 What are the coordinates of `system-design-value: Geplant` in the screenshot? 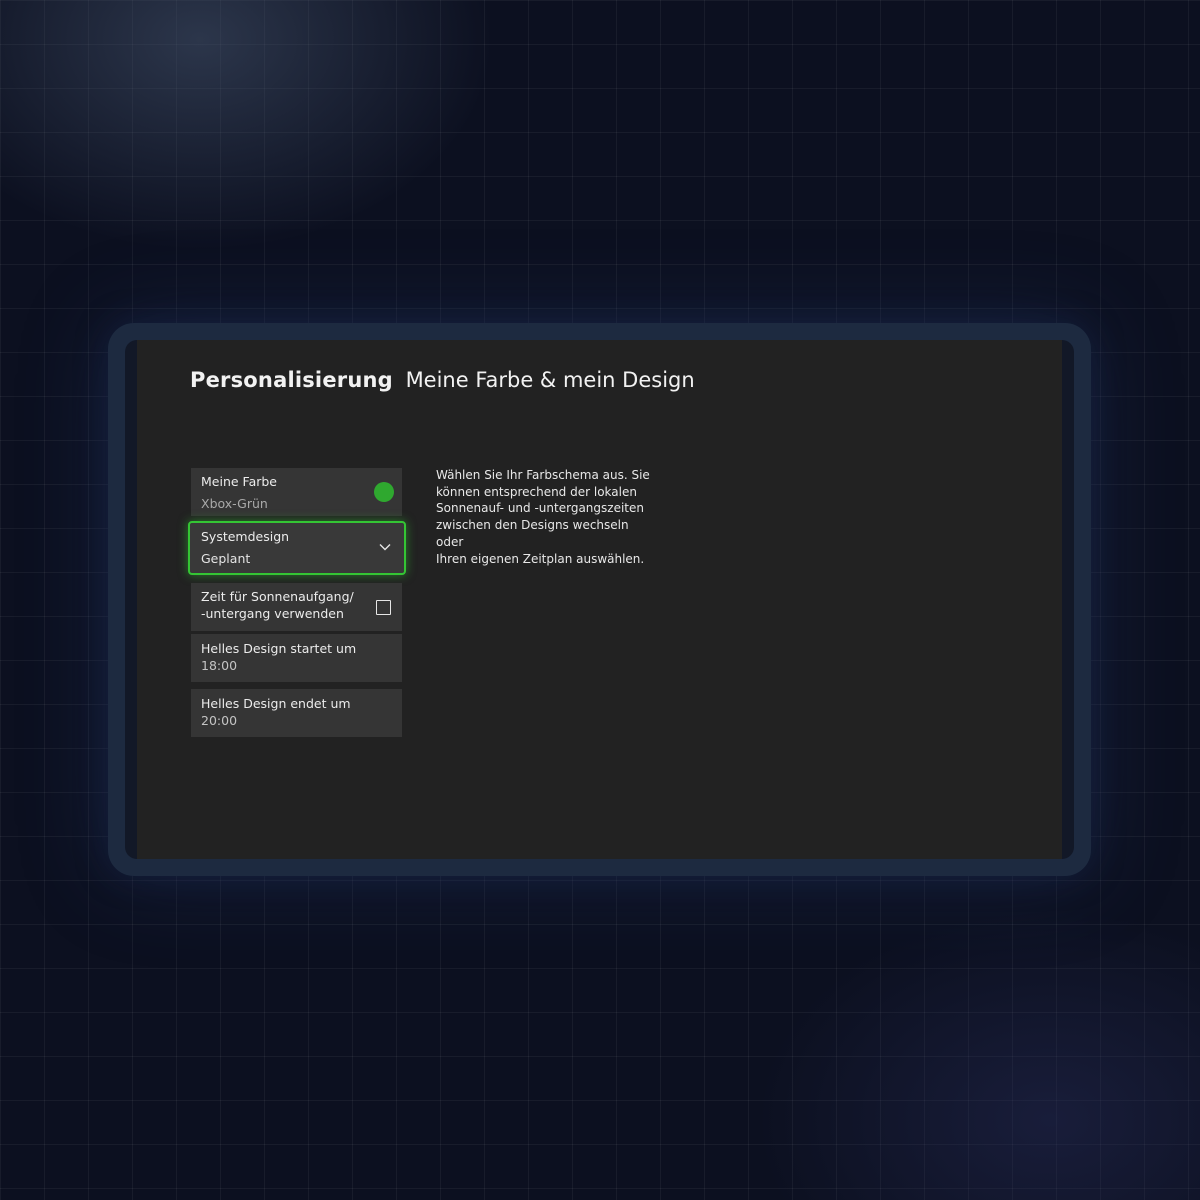 It's located at (226, 558).